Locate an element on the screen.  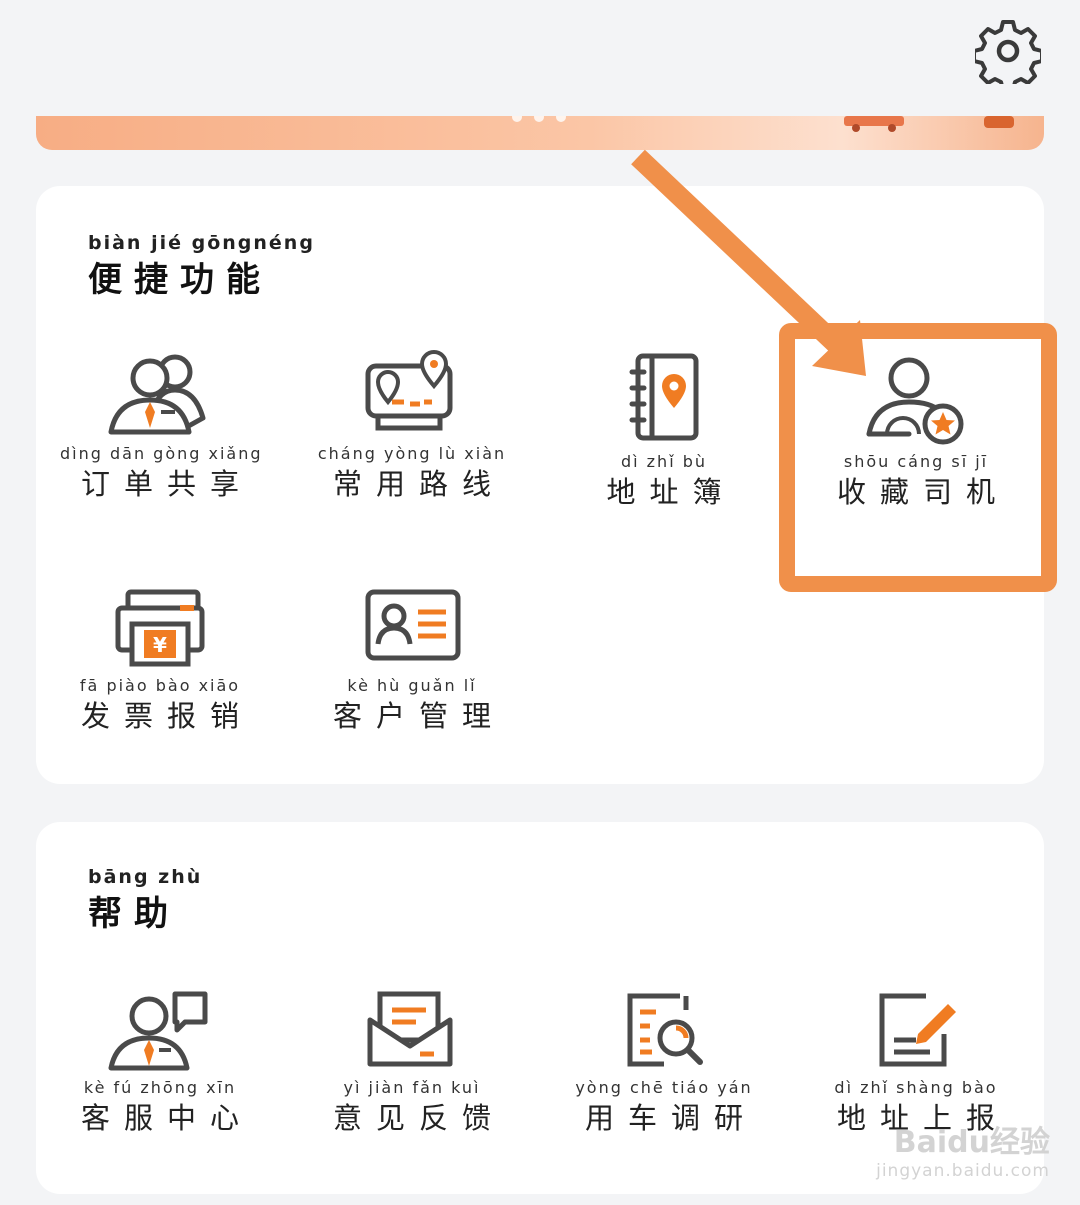
customer-service-button: kè fú zhōng xīn 客服中心 is located at coordinates (160, 1062).